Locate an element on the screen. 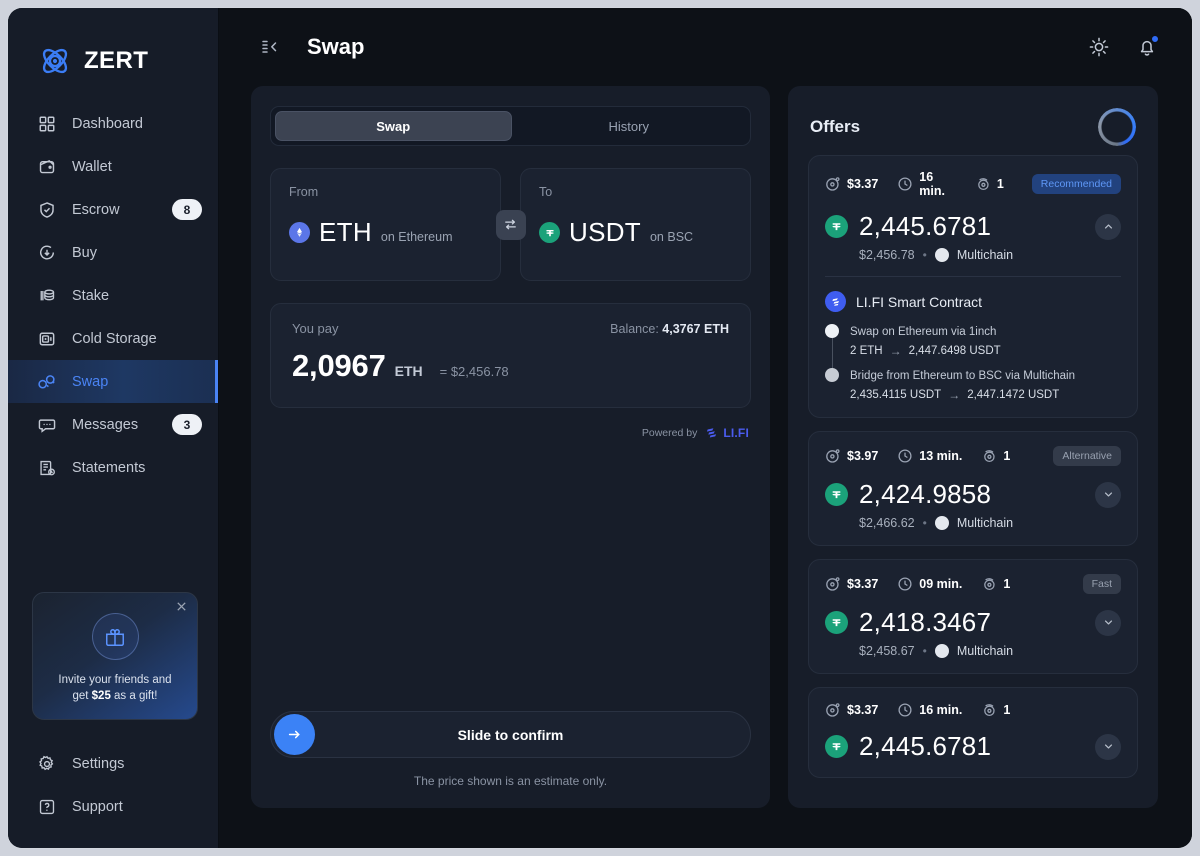 This screenshot has width=1200, height=856. sidebar-item-label: Swap is located at coordinates (90, 381).